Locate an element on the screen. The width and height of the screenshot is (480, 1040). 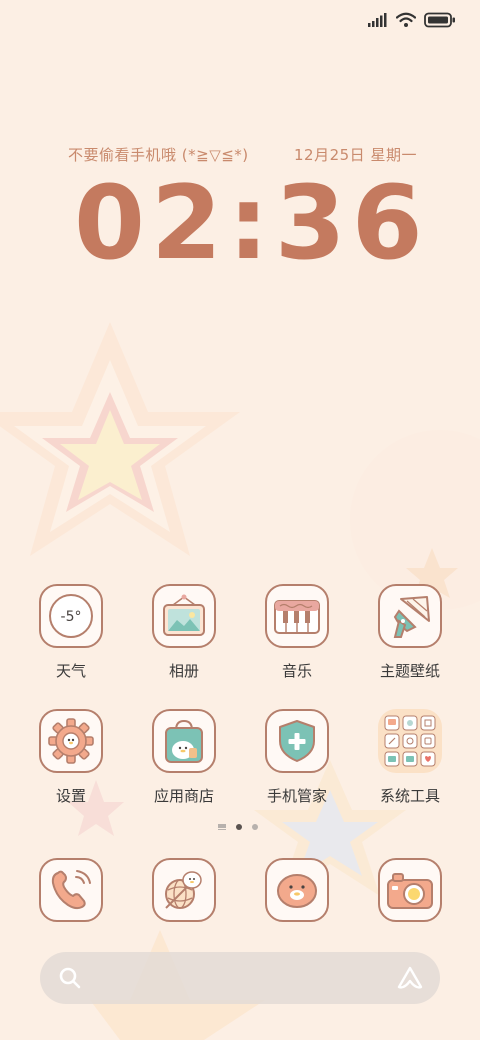
app-music: 音乐 is located at coordinates (297, 632).